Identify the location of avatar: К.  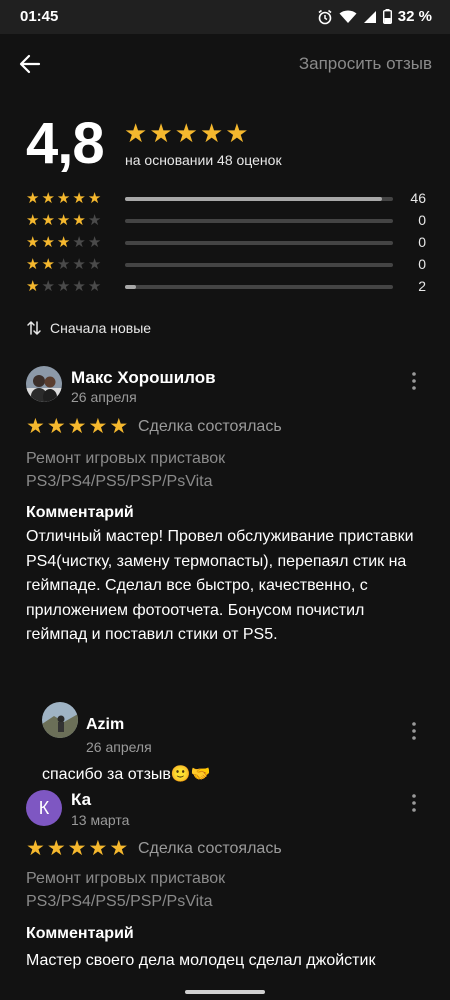
(44, 808).